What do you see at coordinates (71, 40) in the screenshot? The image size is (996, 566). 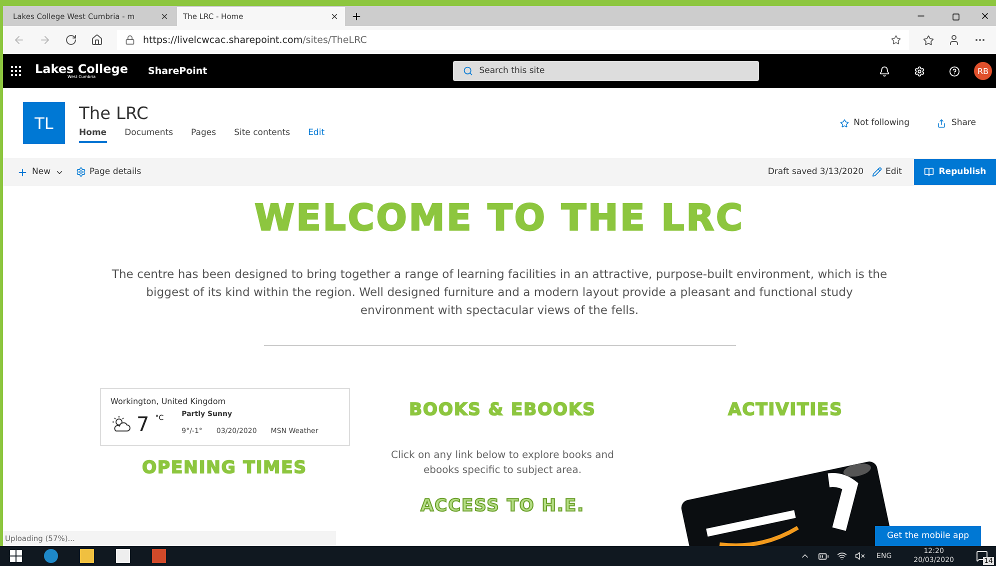 I see `refresh-icon` at bounding box center [71, 40].